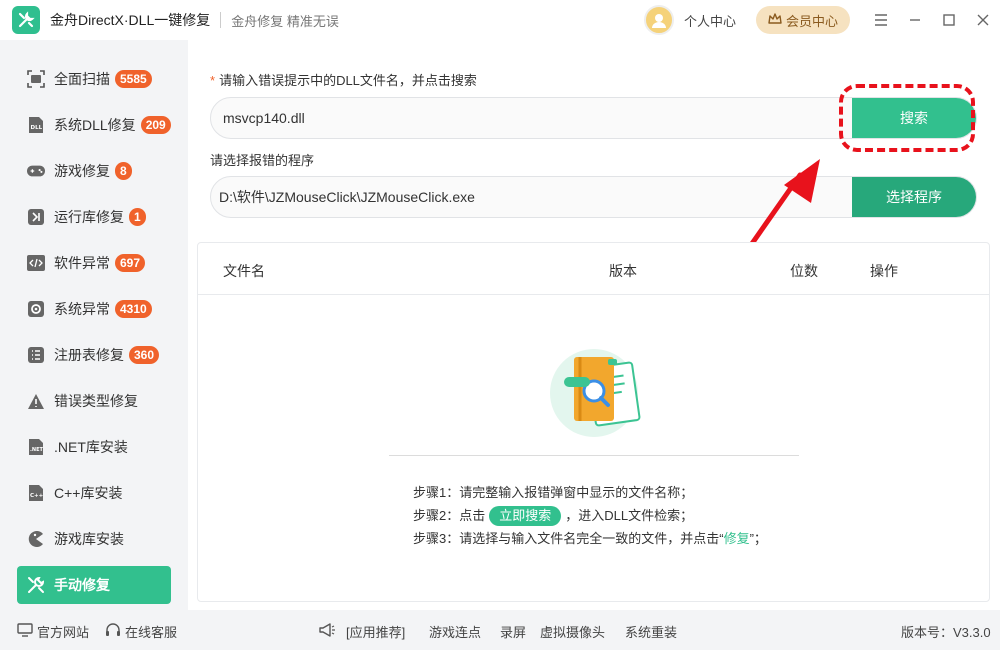 The width and height of the screenshot is (1000, 650). I want to click on sidebar-item-label: C++库安装, so click(88, 493).